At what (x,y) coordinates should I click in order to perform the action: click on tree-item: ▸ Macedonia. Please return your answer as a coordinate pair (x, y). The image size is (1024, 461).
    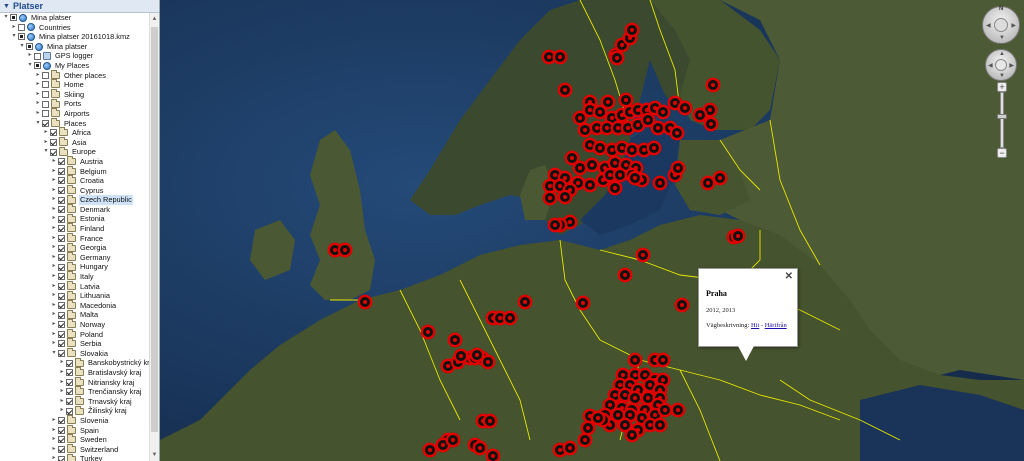
    Looking at the image, I should click on (74, 305).